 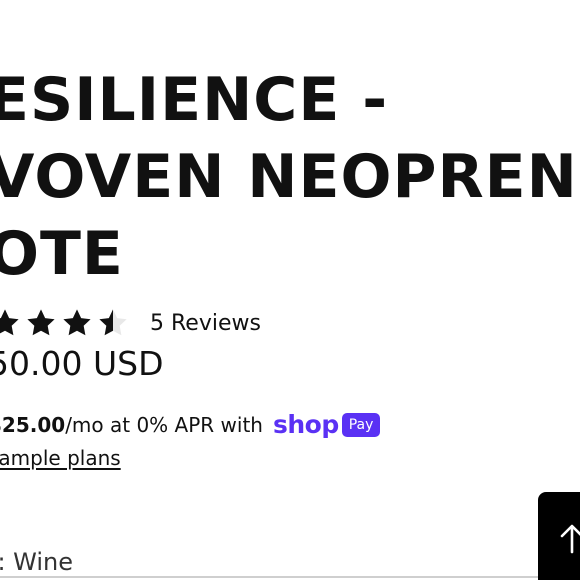 I want to click on rating-row: 5 Reviews, so click(x=130, y=323).